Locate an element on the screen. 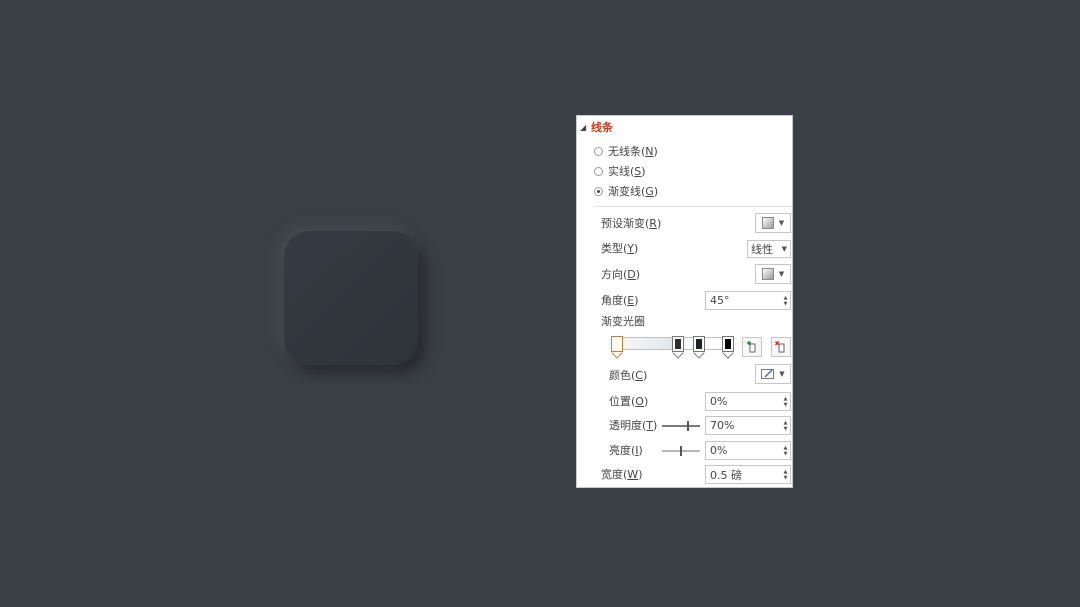  position-spinner: 0% ▲ ▼ is located at coordinates (748, 401).